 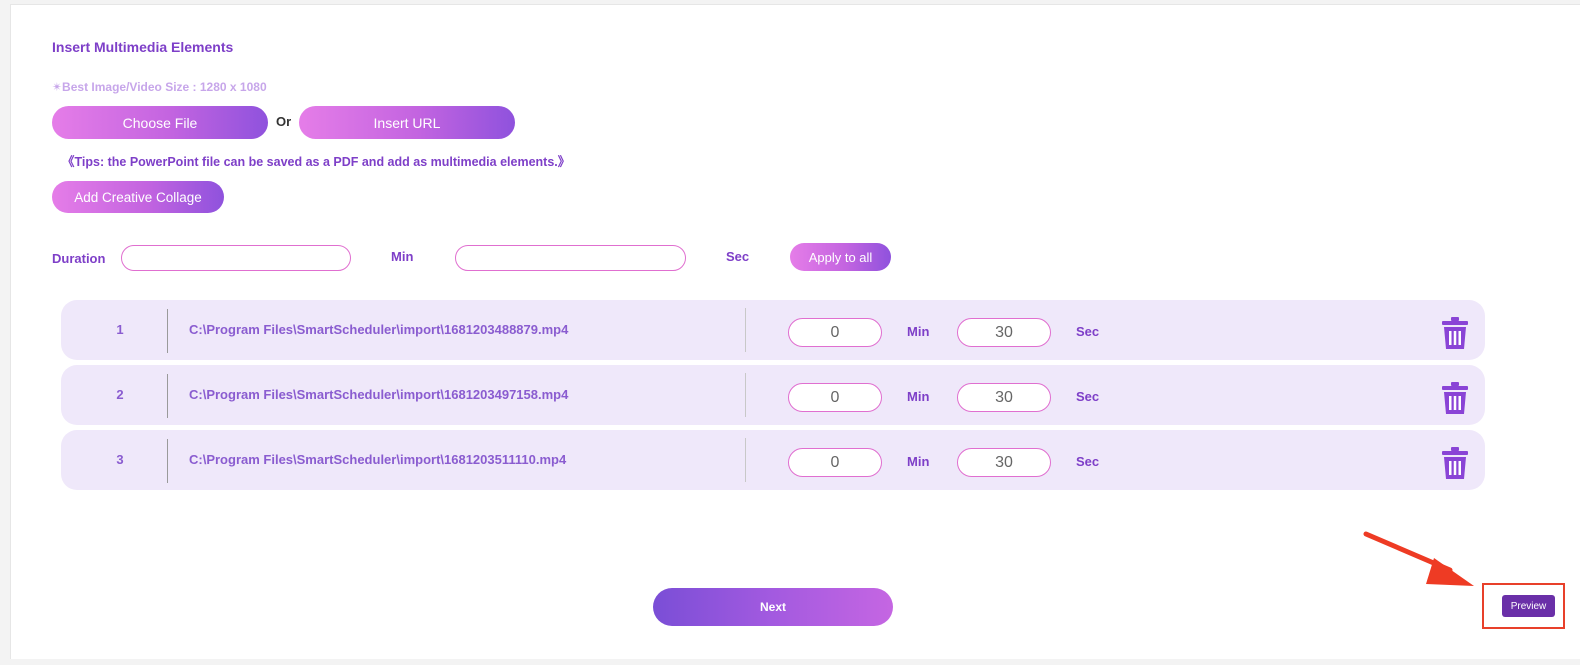 I want to click on duration-min-input, so click(x=236, y=258).